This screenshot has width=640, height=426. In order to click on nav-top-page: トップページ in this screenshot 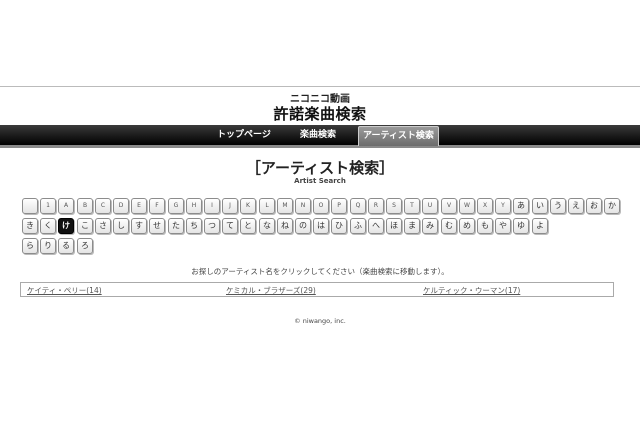, I will do `click(244, 135)`.